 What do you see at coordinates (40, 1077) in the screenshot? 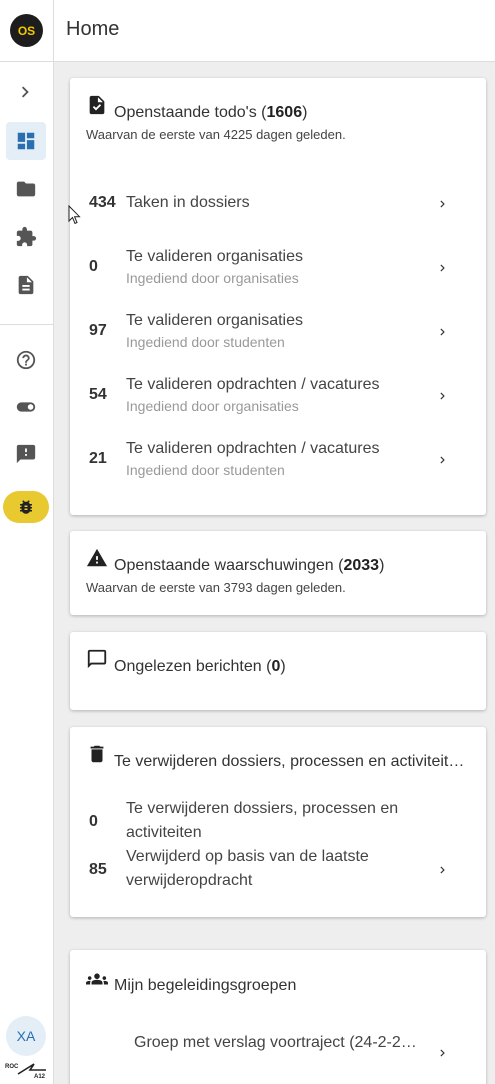
I see `svg-text: A12` at bounding box center [40, 1077].